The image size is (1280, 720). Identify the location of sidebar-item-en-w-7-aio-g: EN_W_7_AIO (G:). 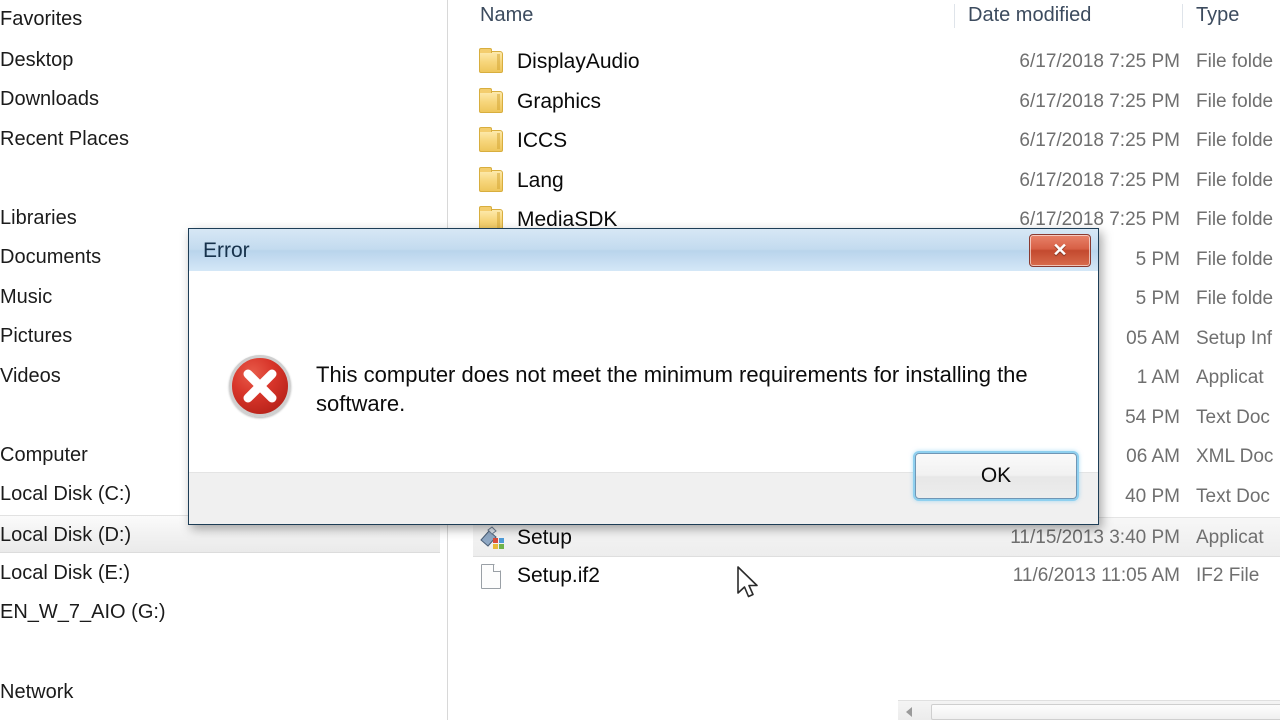
(220, 612).